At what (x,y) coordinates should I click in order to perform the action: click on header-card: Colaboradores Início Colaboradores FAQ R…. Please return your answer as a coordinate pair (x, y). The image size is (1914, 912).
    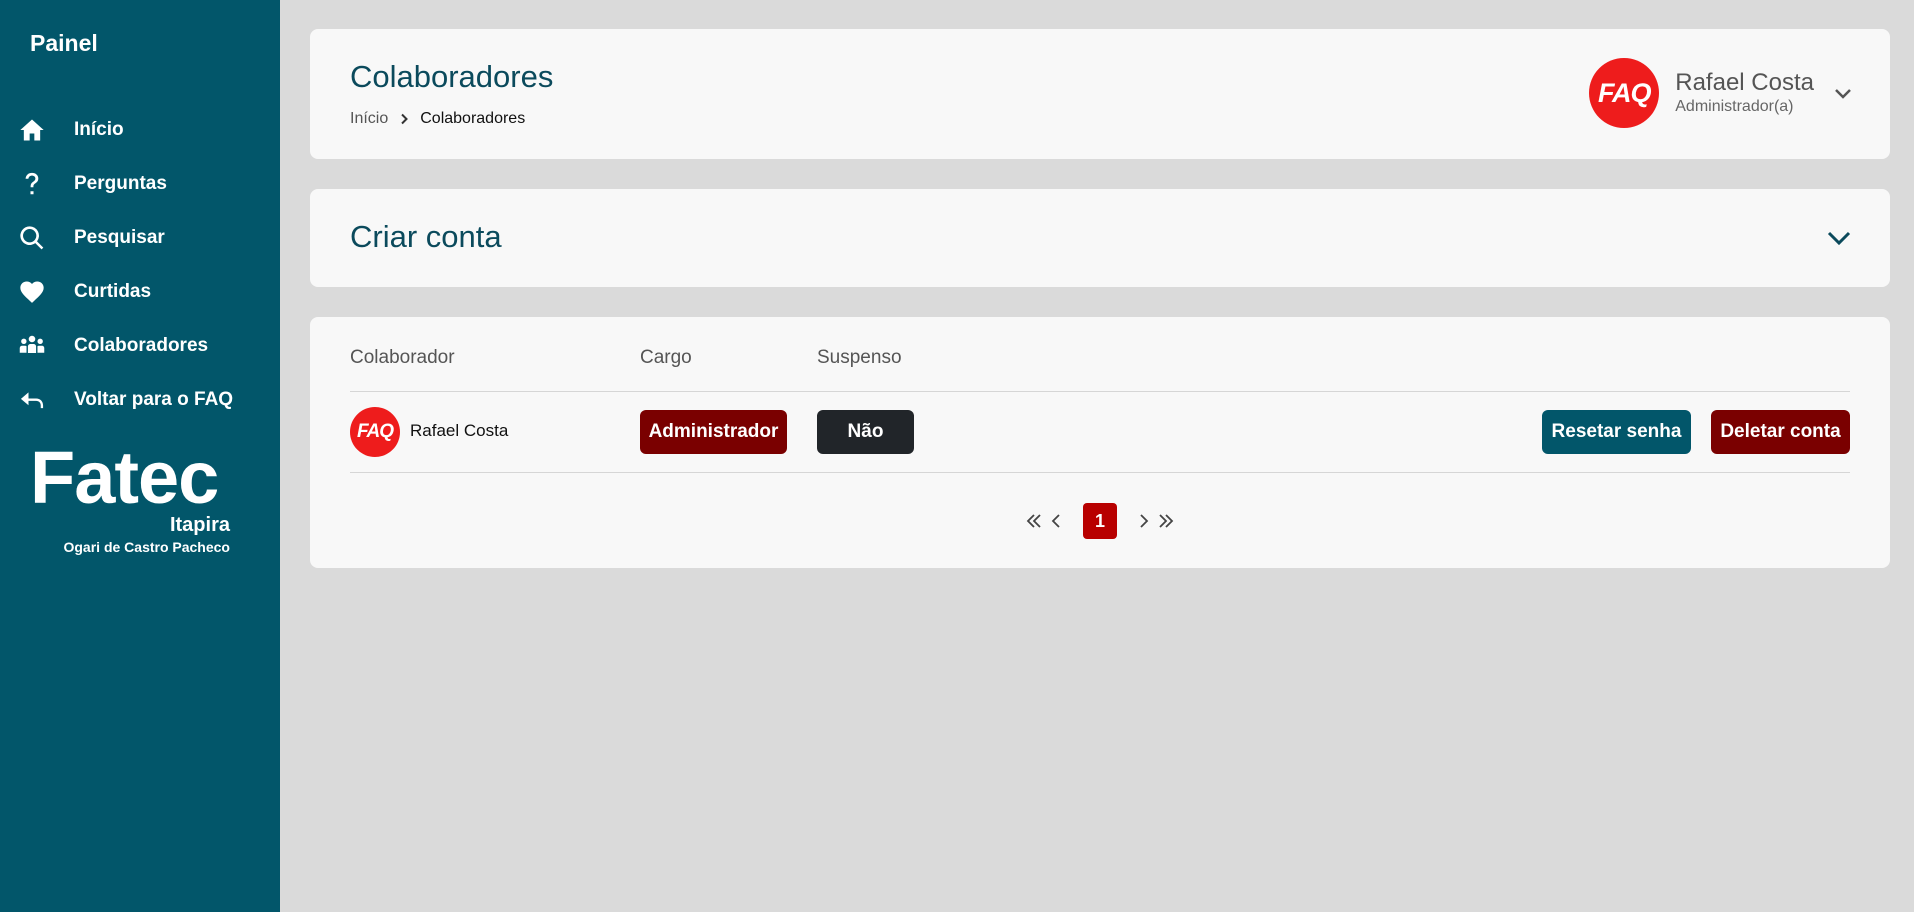
    Looking at the image, I should click on (1100, 94).